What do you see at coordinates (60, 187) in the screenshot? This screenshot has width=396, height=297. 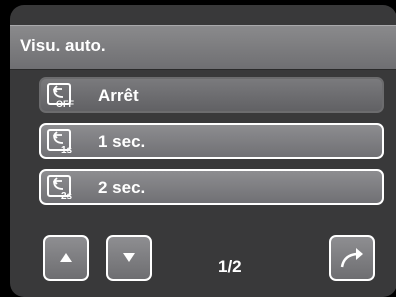 I see `review-2s-icon: 2s` at bounding box center [60, 187].